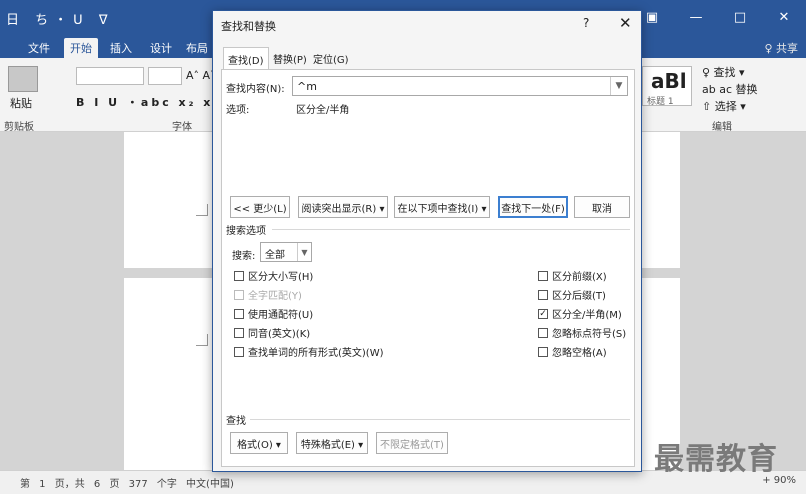  Describe the element at coordinates (589, 334) in the screenshot. I see `checkbox-label: 忽略标点符号(S)` at that location.